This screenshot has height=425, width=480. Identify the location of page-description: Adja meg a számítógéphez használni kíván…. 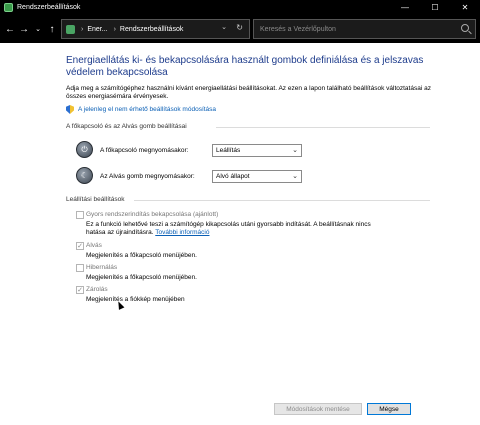
(248, 92).